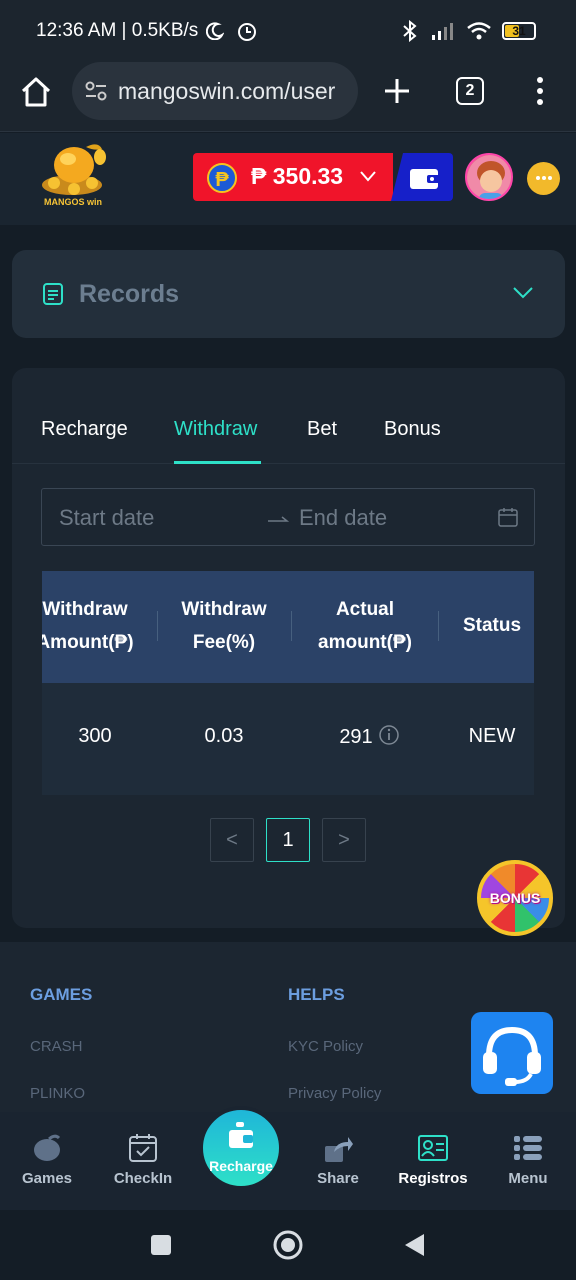 The width and height of the screenshot is (576, 1280). What do you see at coordinates (325, 1046) in the screenshot?
I see `footer-link-kyc-policy: KYC Policy` at bounding box center [325, 1046].